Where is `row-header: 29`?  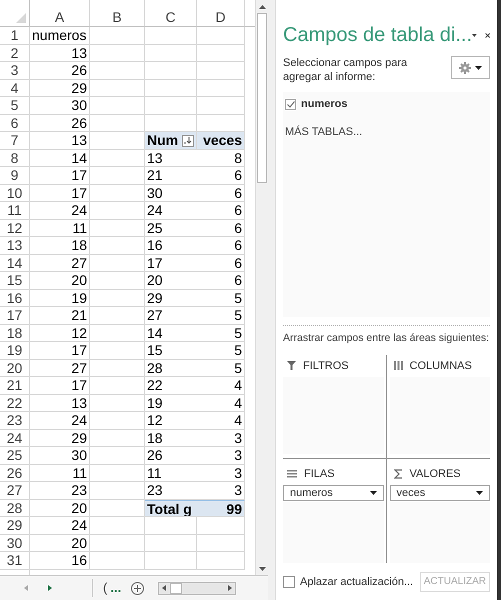 row-header: 29 is located at coordinates (15, 525).